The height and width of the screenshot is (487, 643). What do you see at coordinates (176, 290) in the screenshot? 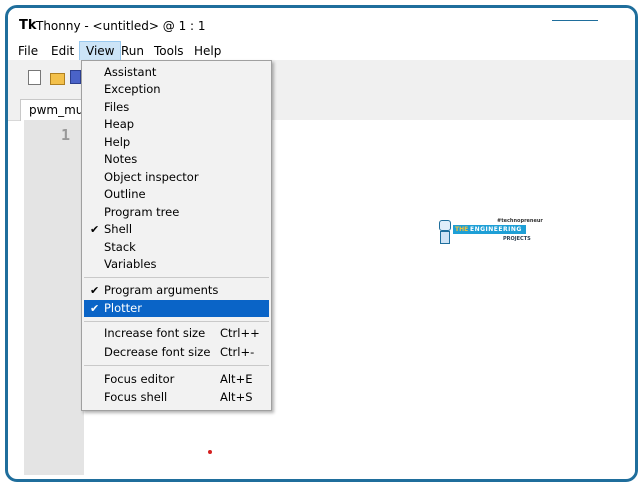
I see `view-menu-item-program-arguments: ✔ Program arguments` at bounding box center [176, 290].